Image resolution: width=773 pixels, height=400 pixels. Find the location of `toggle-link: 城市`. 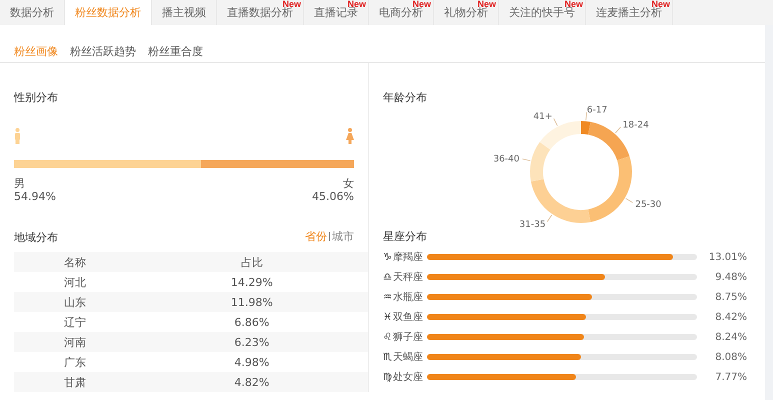

toggle-link: 城市 is located at coordinates (343, 236).